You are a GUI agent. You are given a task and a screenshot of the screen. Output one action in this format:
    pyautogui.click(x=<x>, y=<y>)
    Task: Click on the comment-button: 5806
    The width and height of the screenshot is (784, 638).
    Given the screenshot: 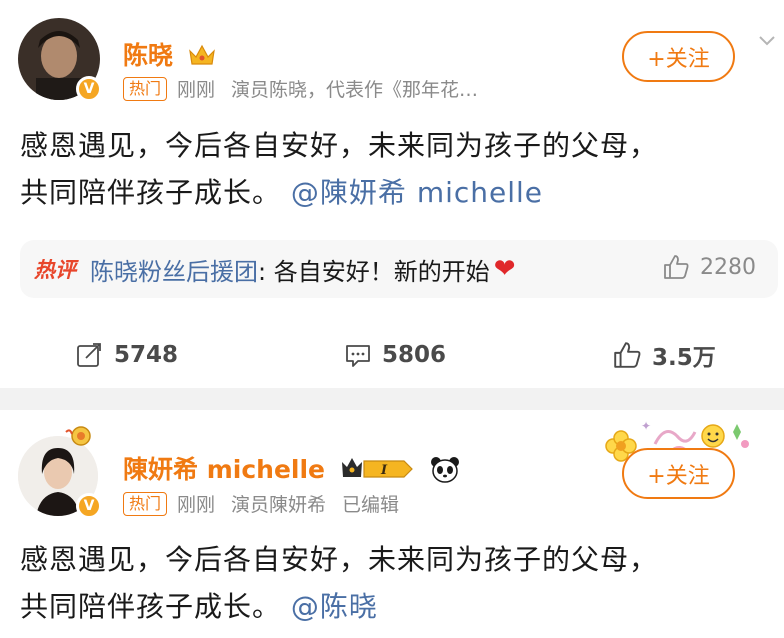 What is the action you would take?
    pyautogui.click(x=395, y=355)
    